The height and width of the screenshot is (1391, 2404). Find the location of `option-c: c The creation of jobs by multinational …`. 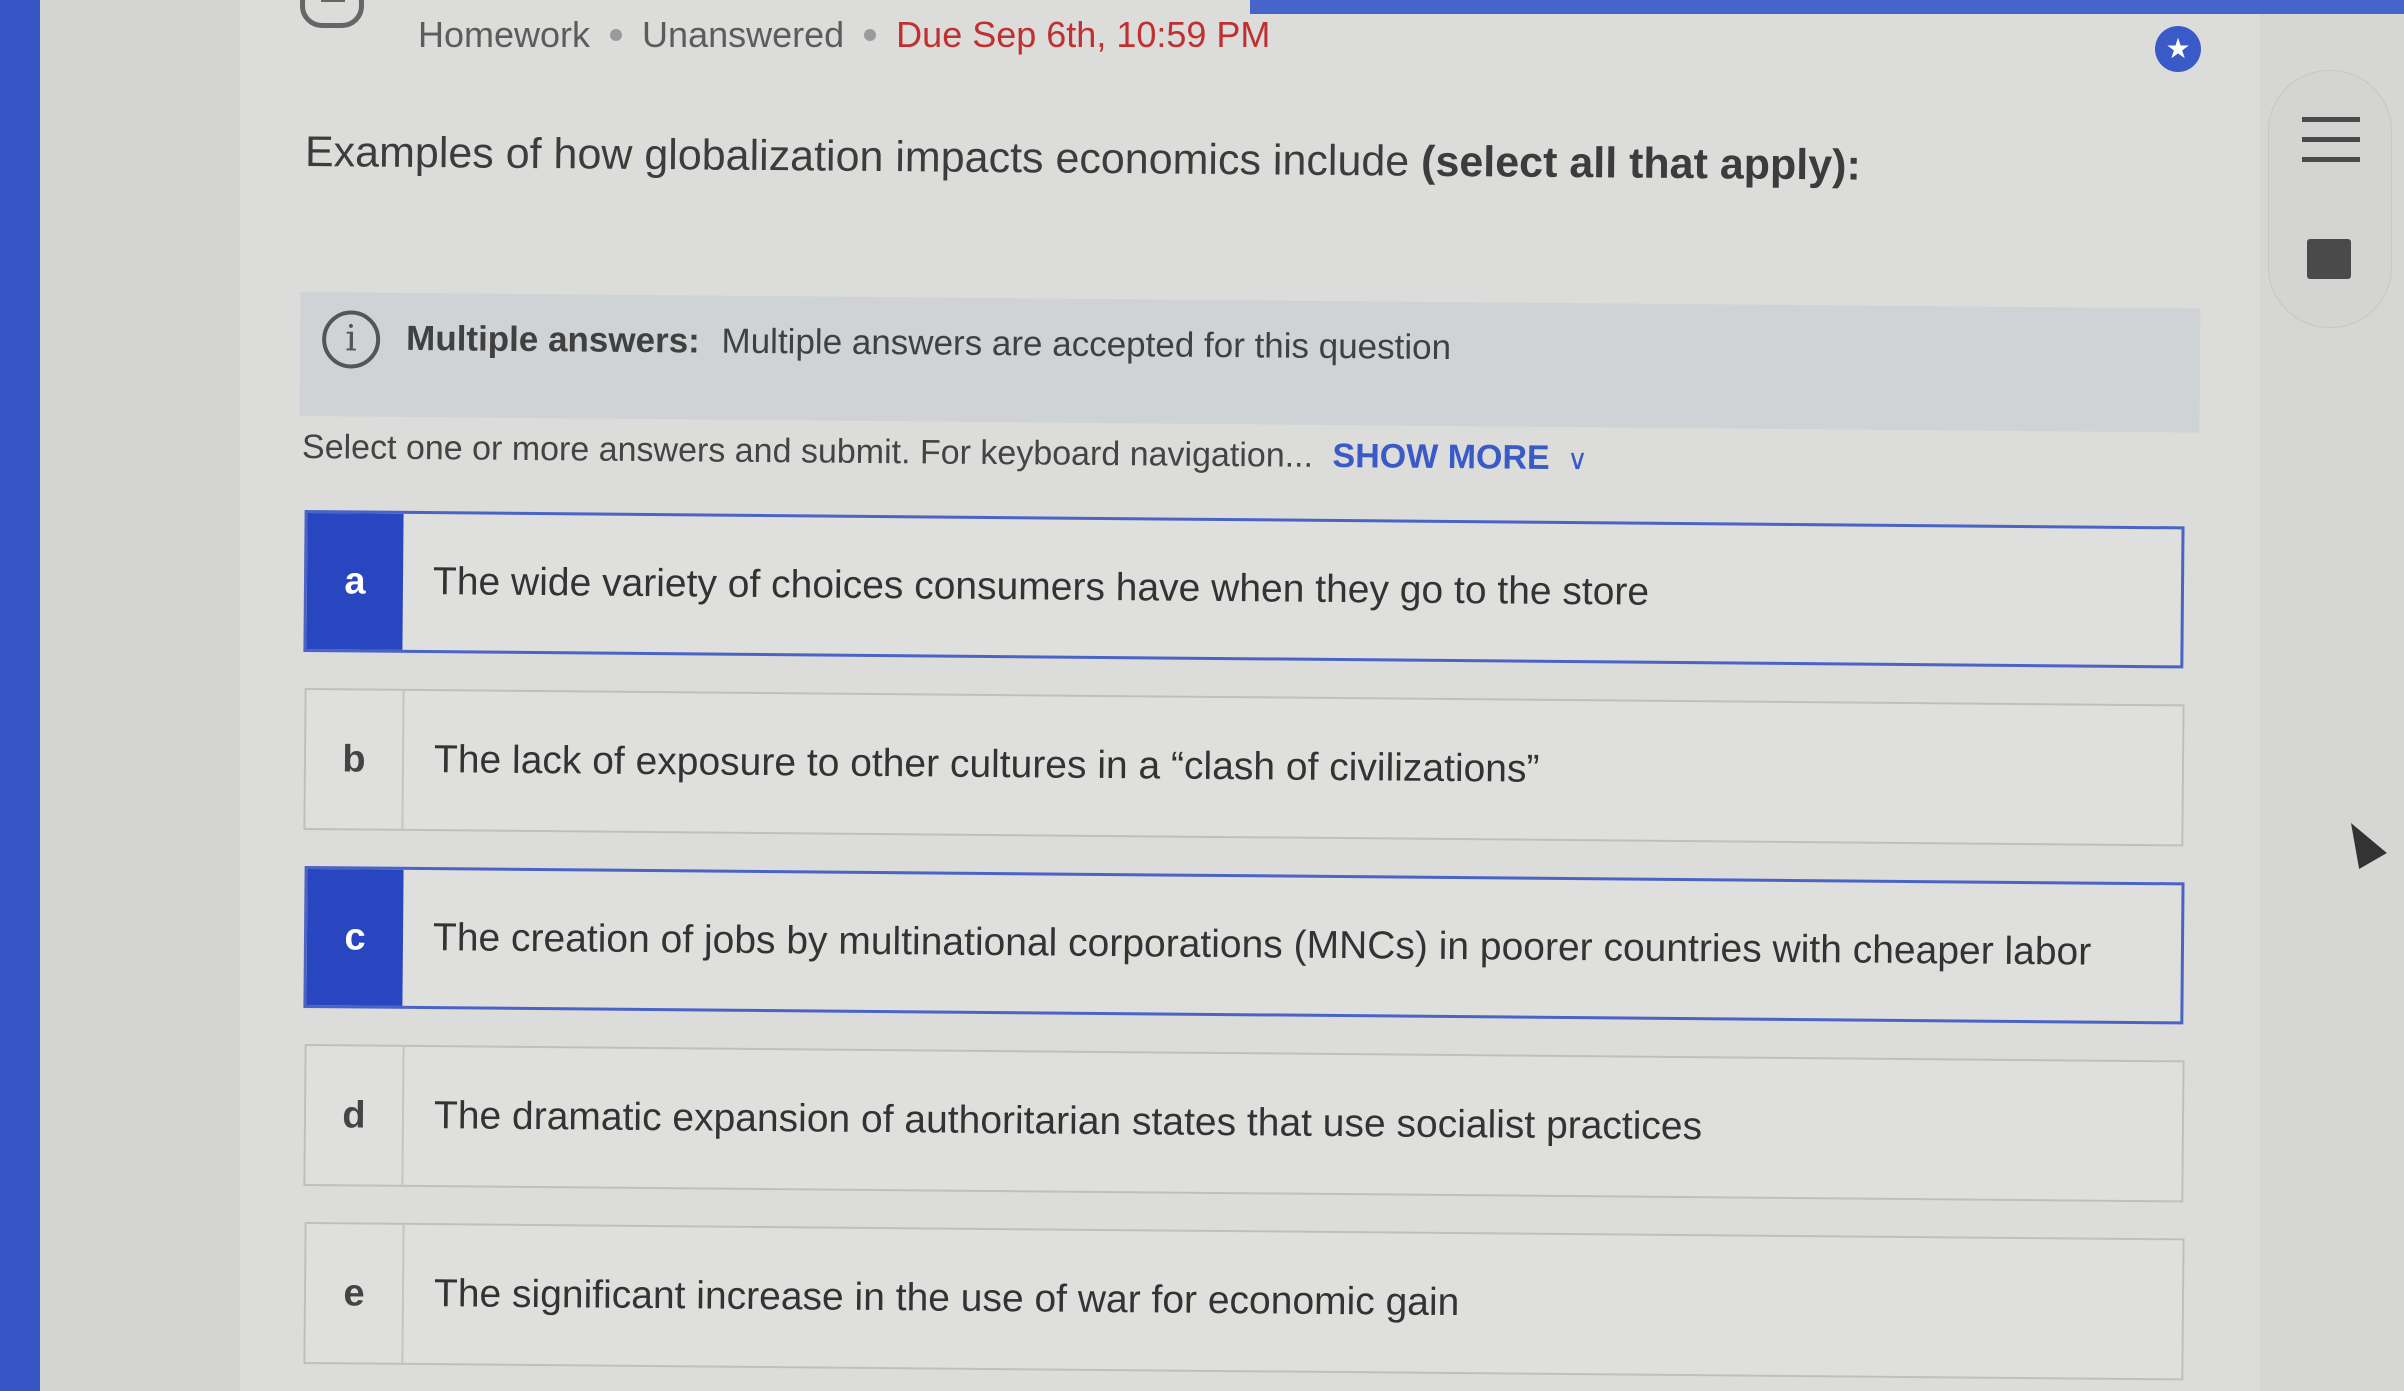

option-c: c The creation of jobs by multinational … is located at coordinates (1244, 945).